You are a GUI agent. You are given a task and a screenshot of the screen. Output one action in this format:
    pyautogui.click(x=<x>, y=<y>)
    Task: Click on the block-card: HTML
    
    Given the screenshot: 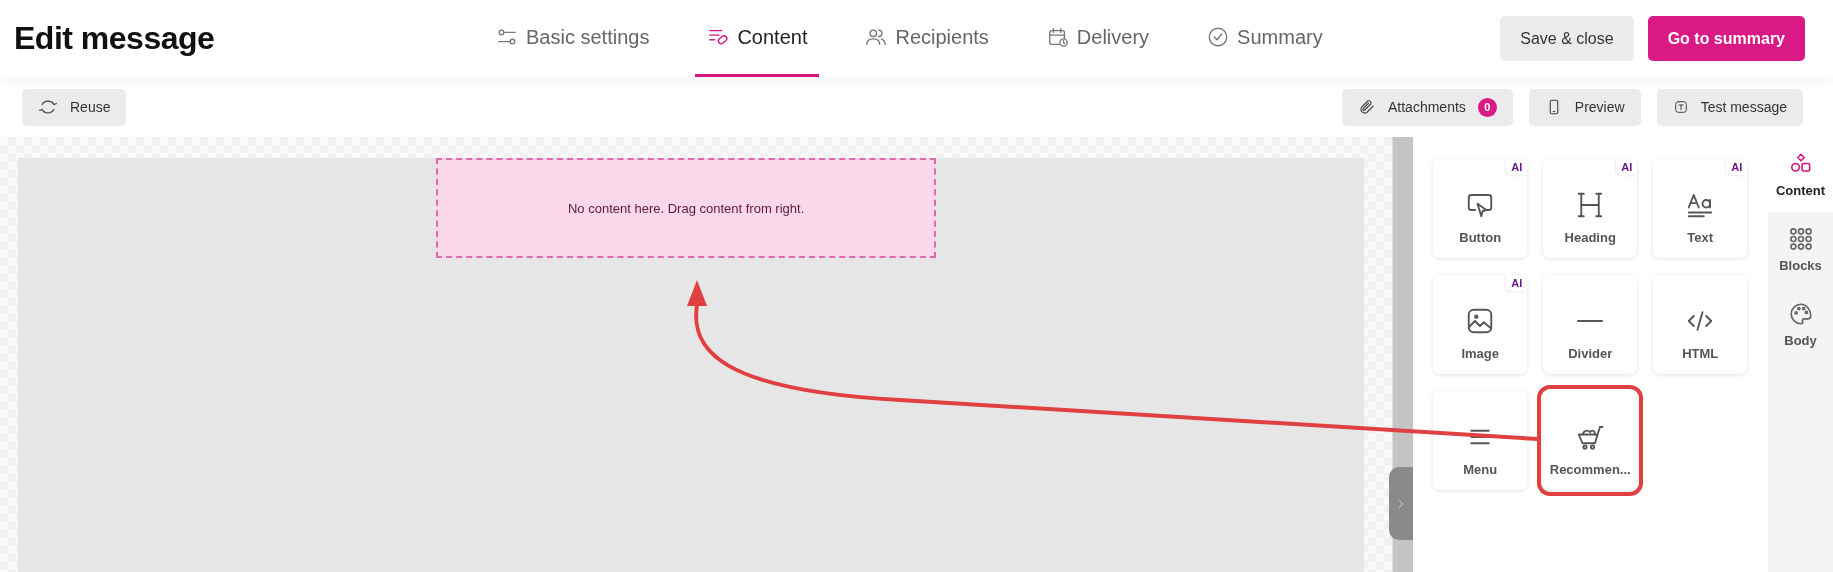 What is the action you would take?
    pyautogui.click(x=1700, y=324)
    